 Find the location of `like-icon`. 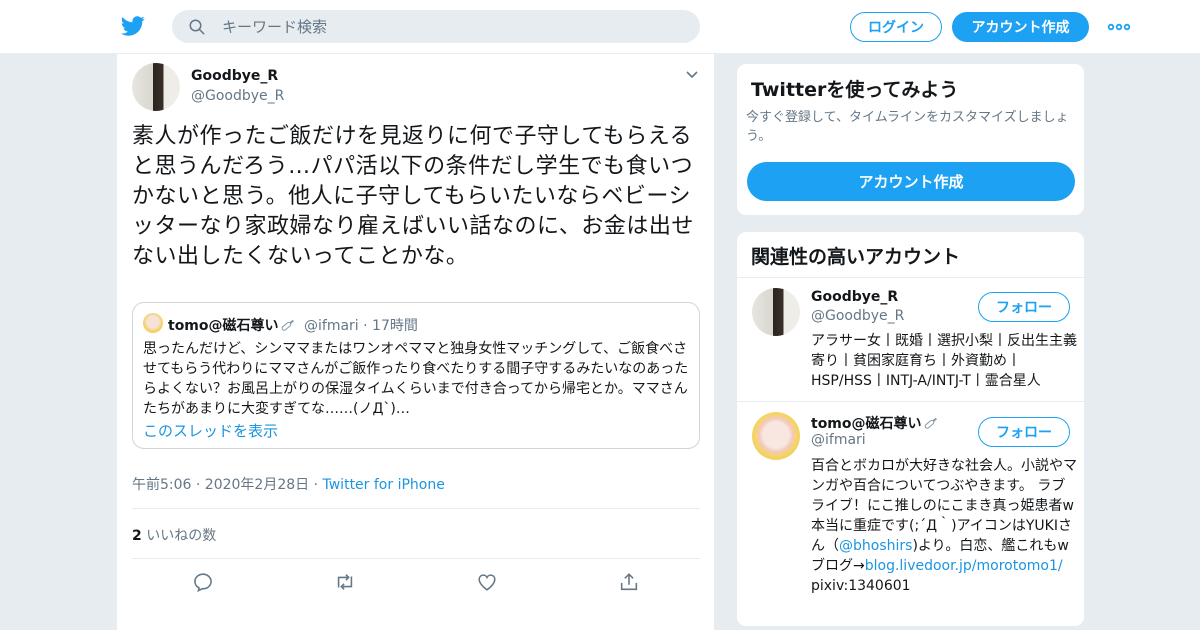

like-icon is located at coordinates (487, 582).